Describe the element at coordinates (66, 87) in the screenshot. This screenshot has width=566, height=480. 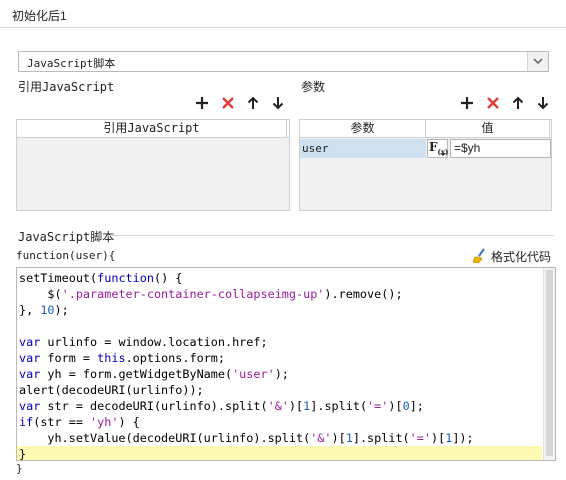
I see `js-reference-label: 引用JavaScript` at that location.